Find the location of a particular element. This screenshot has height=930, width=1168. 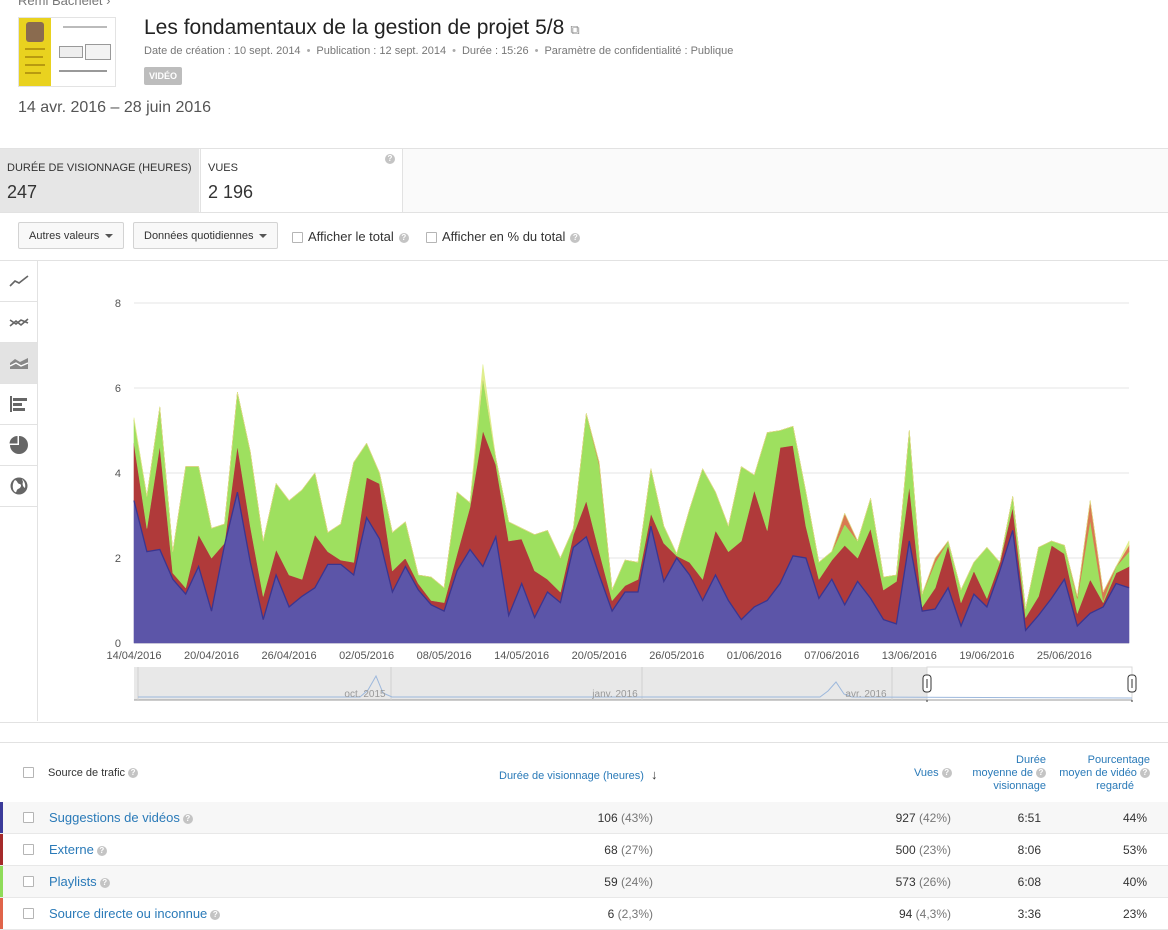

x-tick-label: 20/05/2016 is located at coordinates (599, 656).